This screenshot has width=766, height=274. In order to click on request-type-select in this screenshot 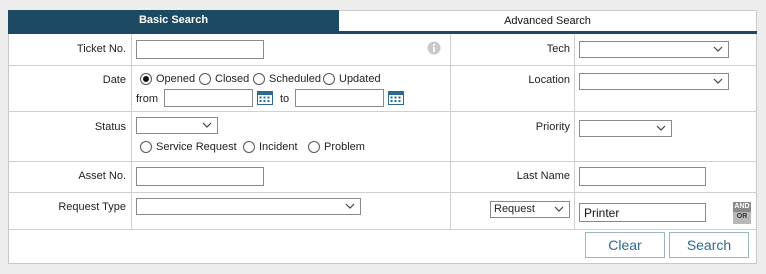, I will do `click(248, 206)`.